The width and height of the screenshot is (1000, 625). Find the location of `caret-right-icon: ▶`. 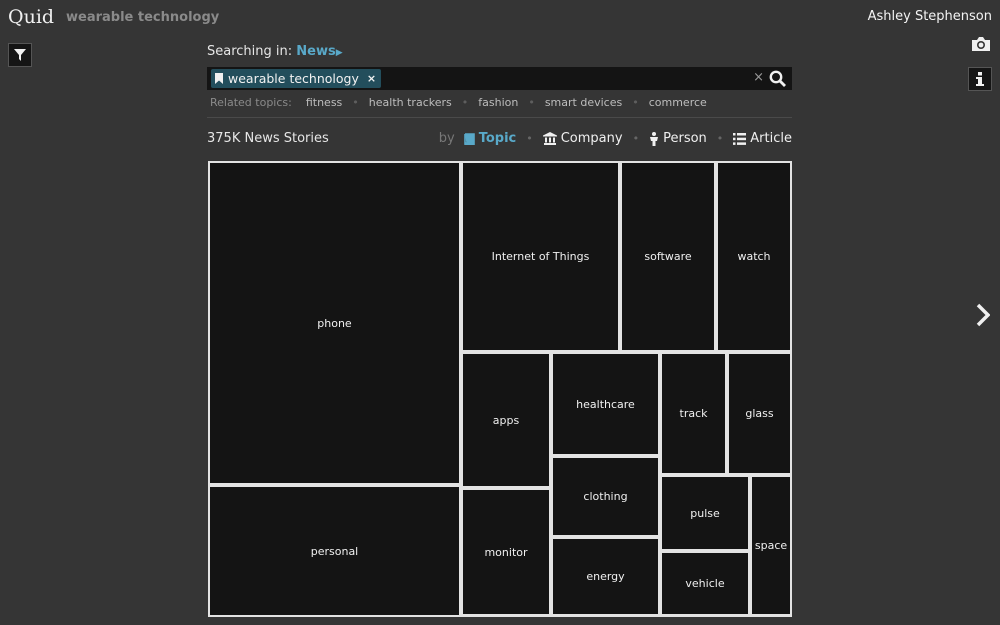

caret-right-icon: ▶ is located at coordinates (339, 53).